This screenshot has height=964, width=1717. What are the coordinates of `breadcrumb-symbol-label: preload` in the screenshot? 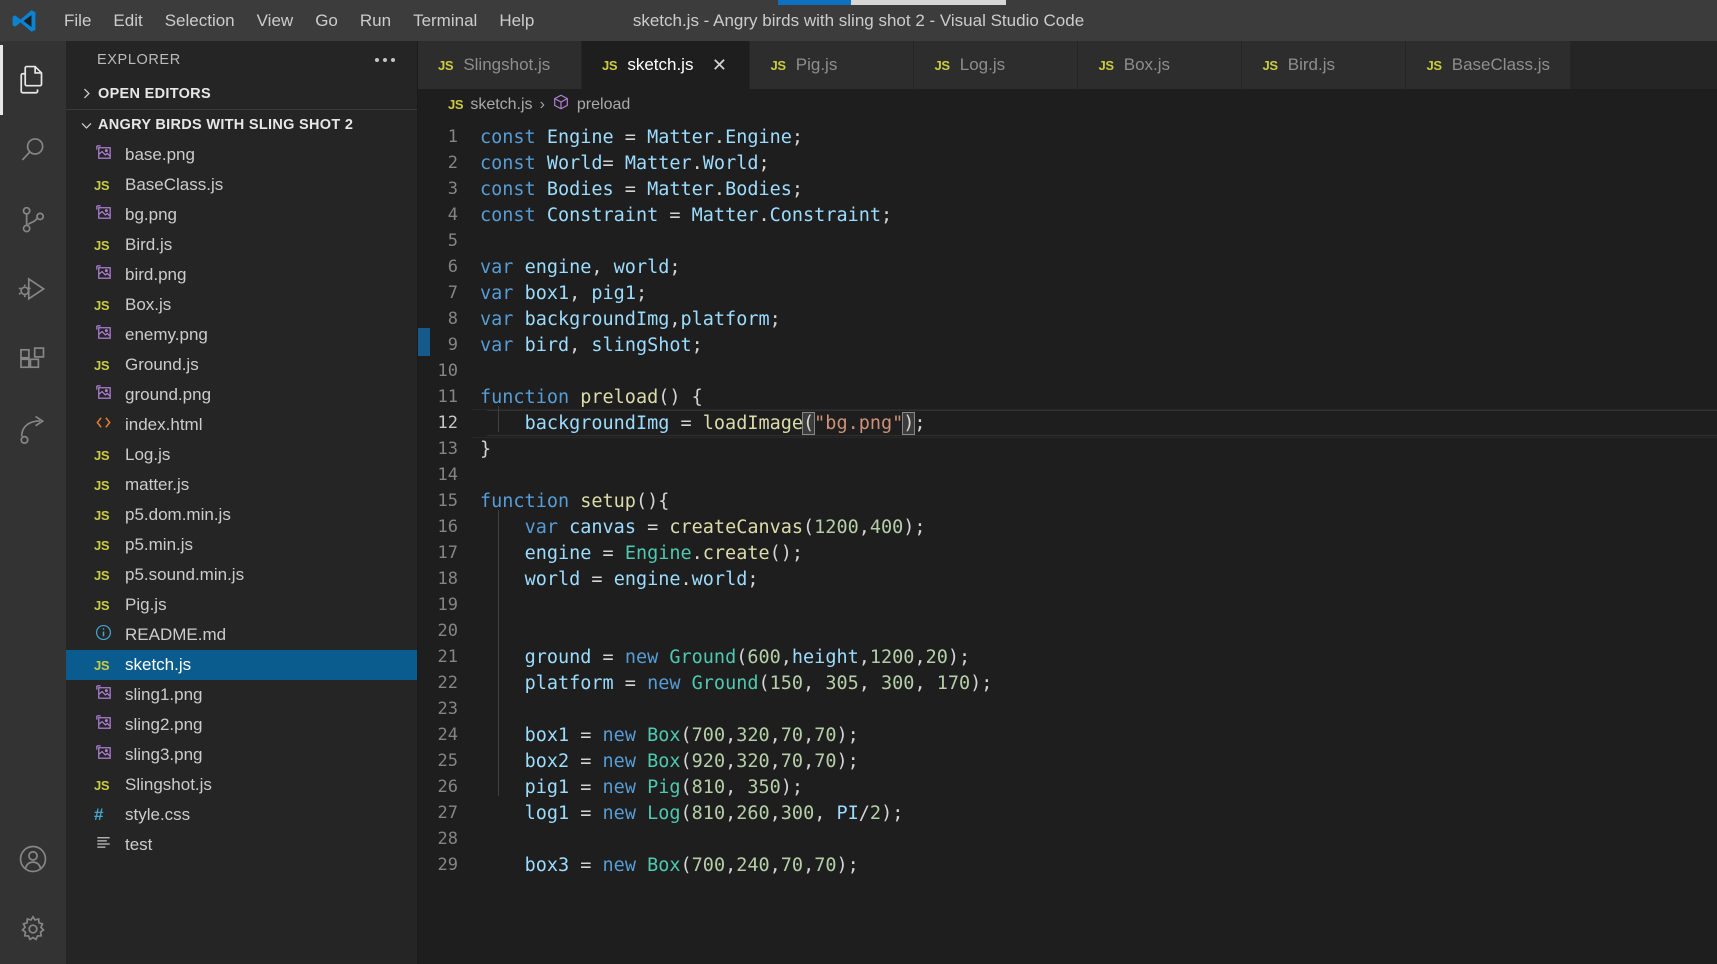 It's located at (603, 104).